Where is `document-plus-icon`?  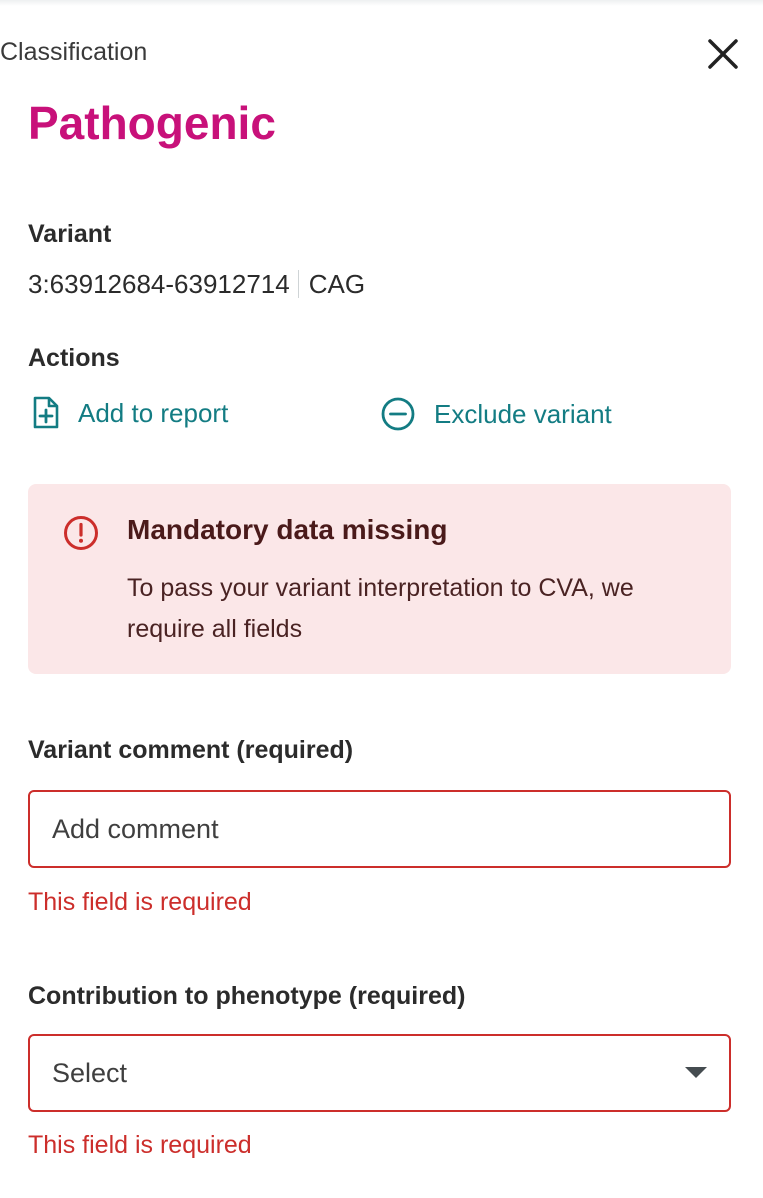 document-plus-icon is located at coordinates (46, 412).